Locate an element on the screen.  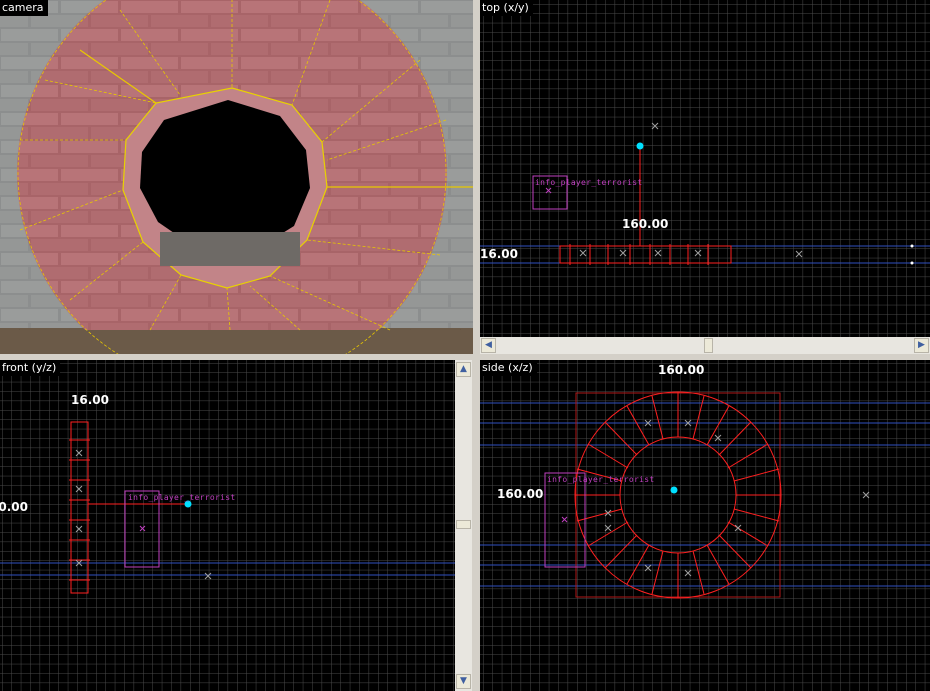
top-entity-label: info_player_terrorist is located at coordinates (589, 182).